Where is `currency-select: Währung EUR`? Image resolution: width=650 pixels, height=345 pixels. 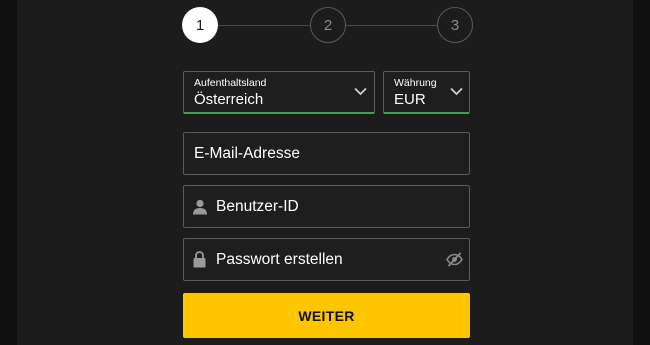 currency-select: Währung EUR is located at coordinates (426, 92).